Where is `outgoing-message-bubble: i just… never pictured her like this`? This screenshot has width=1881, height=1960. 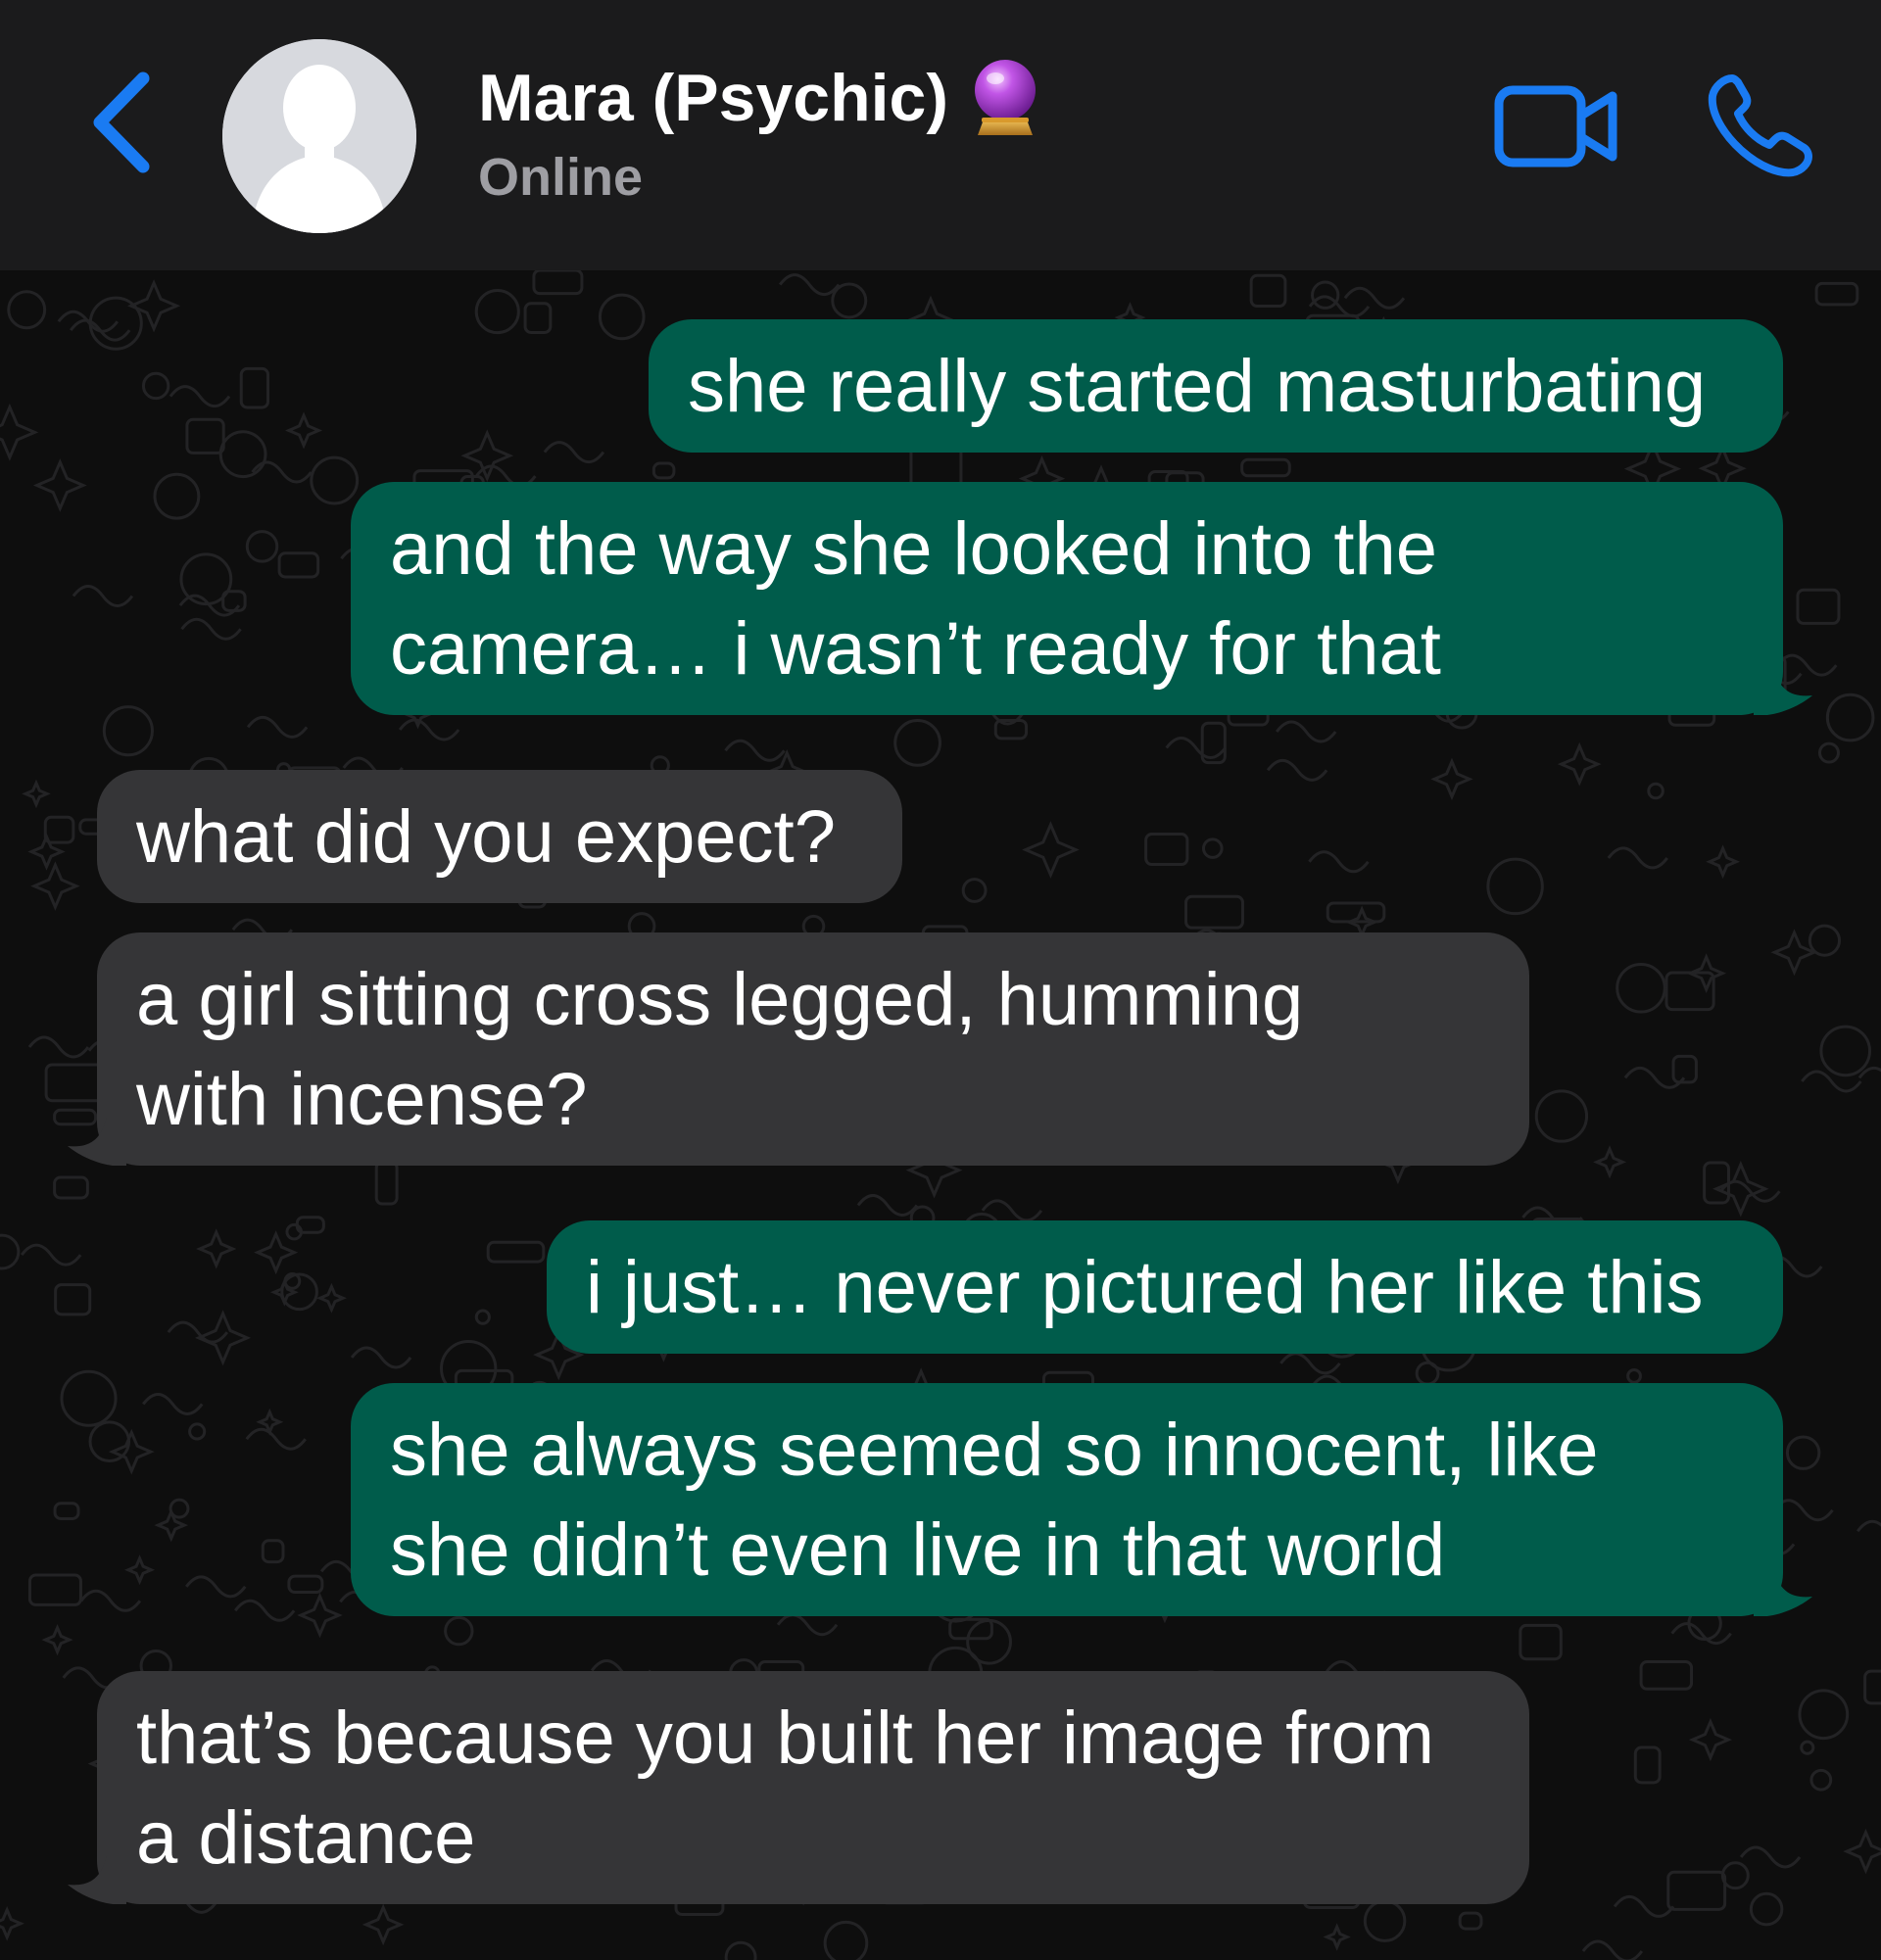 outgoing-message-bubble: i just… never pictured her like this is located at coordinates (1165, 1287).